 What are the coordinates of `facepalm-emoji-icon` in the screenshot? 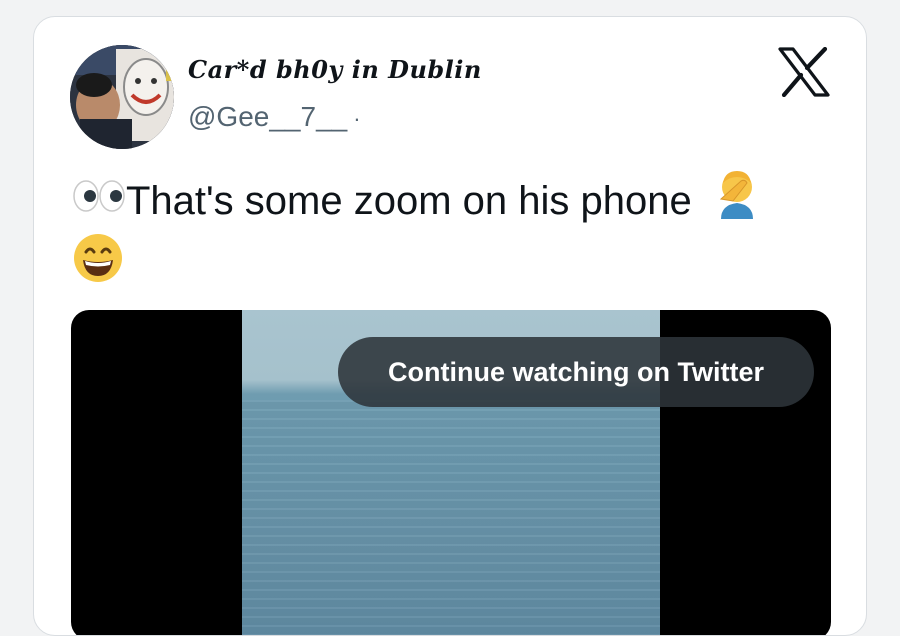 It's located at (737, 199).